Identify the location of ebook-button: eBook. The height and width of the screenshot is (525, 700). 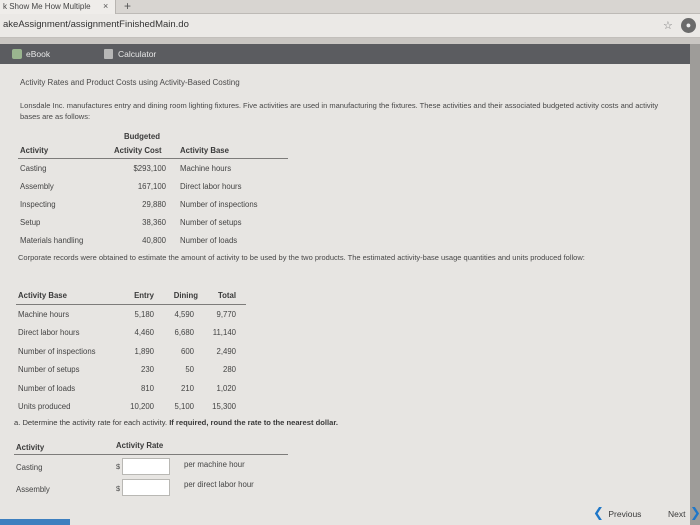
(39, 54).